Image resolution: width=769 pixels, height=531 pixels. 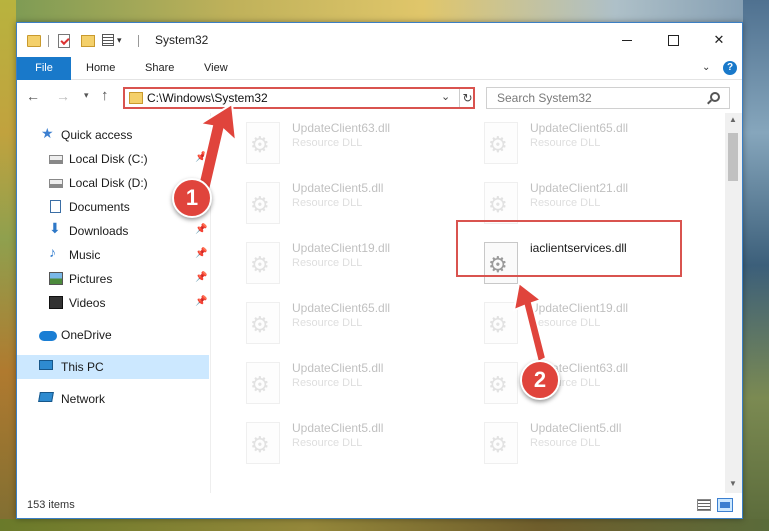 I want to click on callout-2: 2, so click(x=540, y=380).